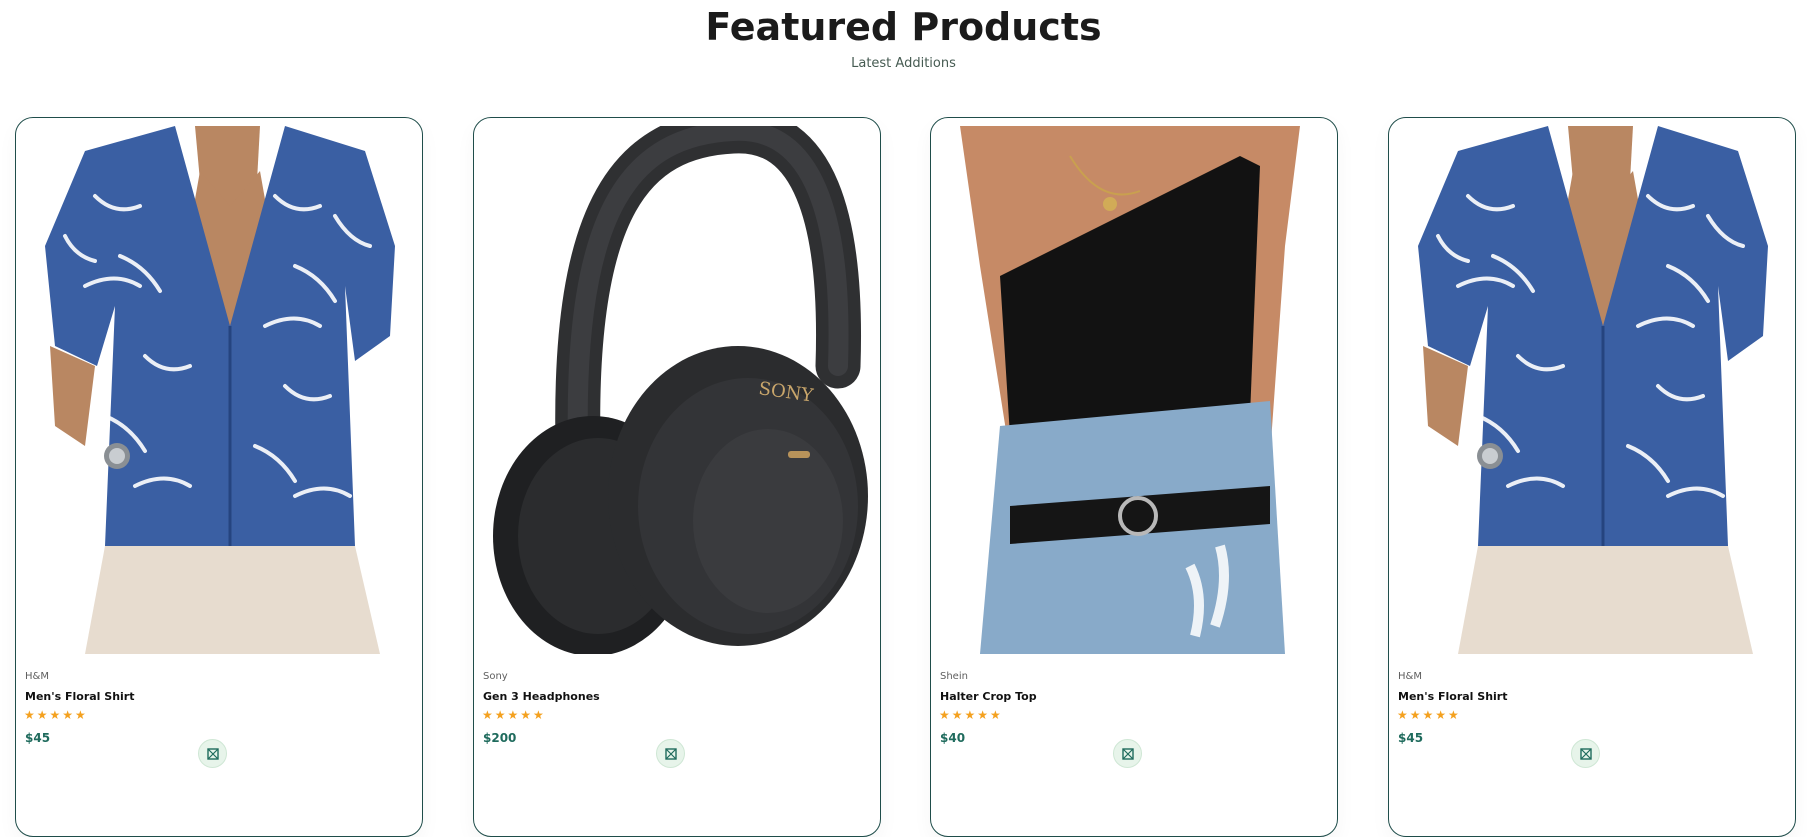 This screenshot has width=1807, height=837. Describe the element at coordinates (500, 738) in the screenshot. I see `product-price: $200` at that location.